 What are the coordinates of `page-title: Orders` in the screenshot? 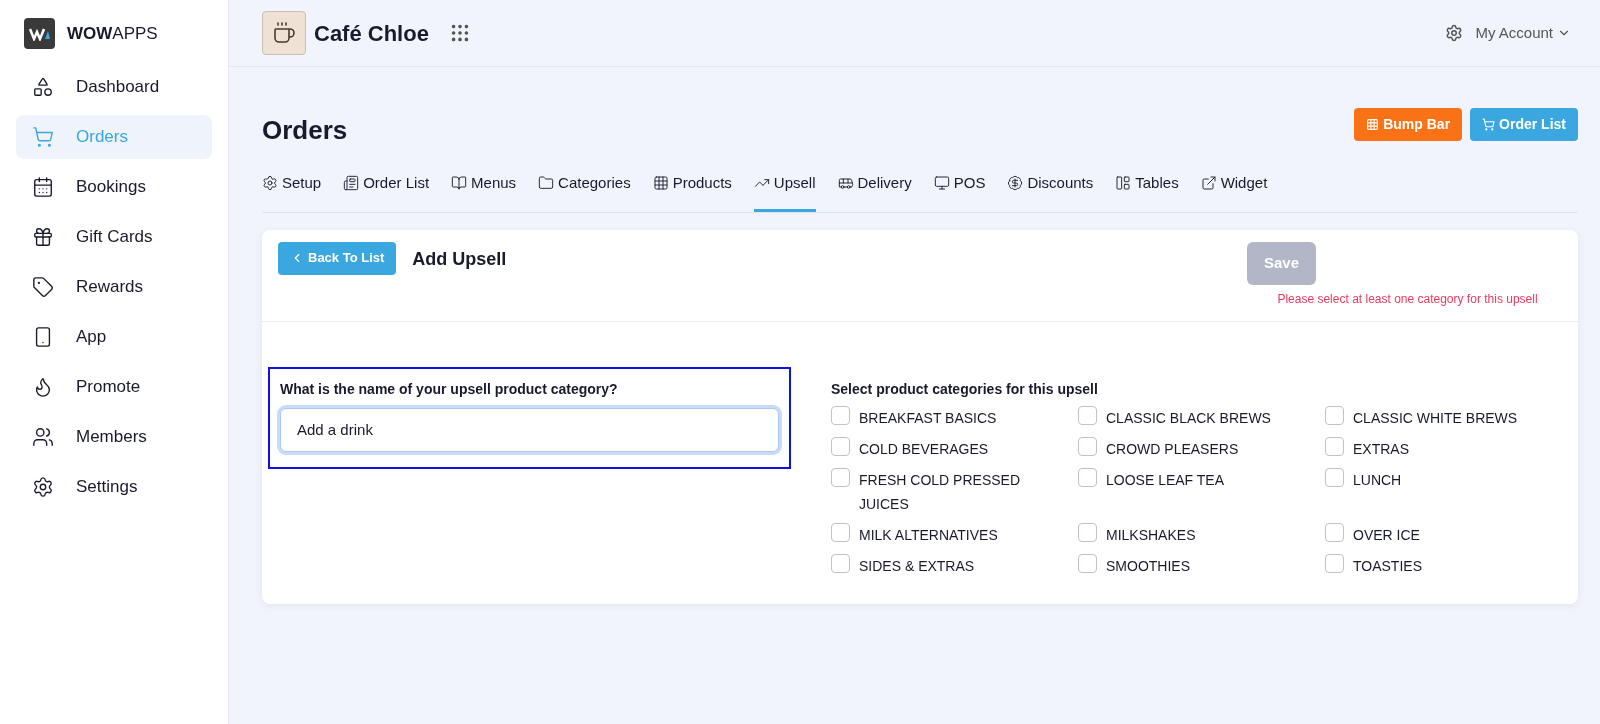 It's located at (305, 130).